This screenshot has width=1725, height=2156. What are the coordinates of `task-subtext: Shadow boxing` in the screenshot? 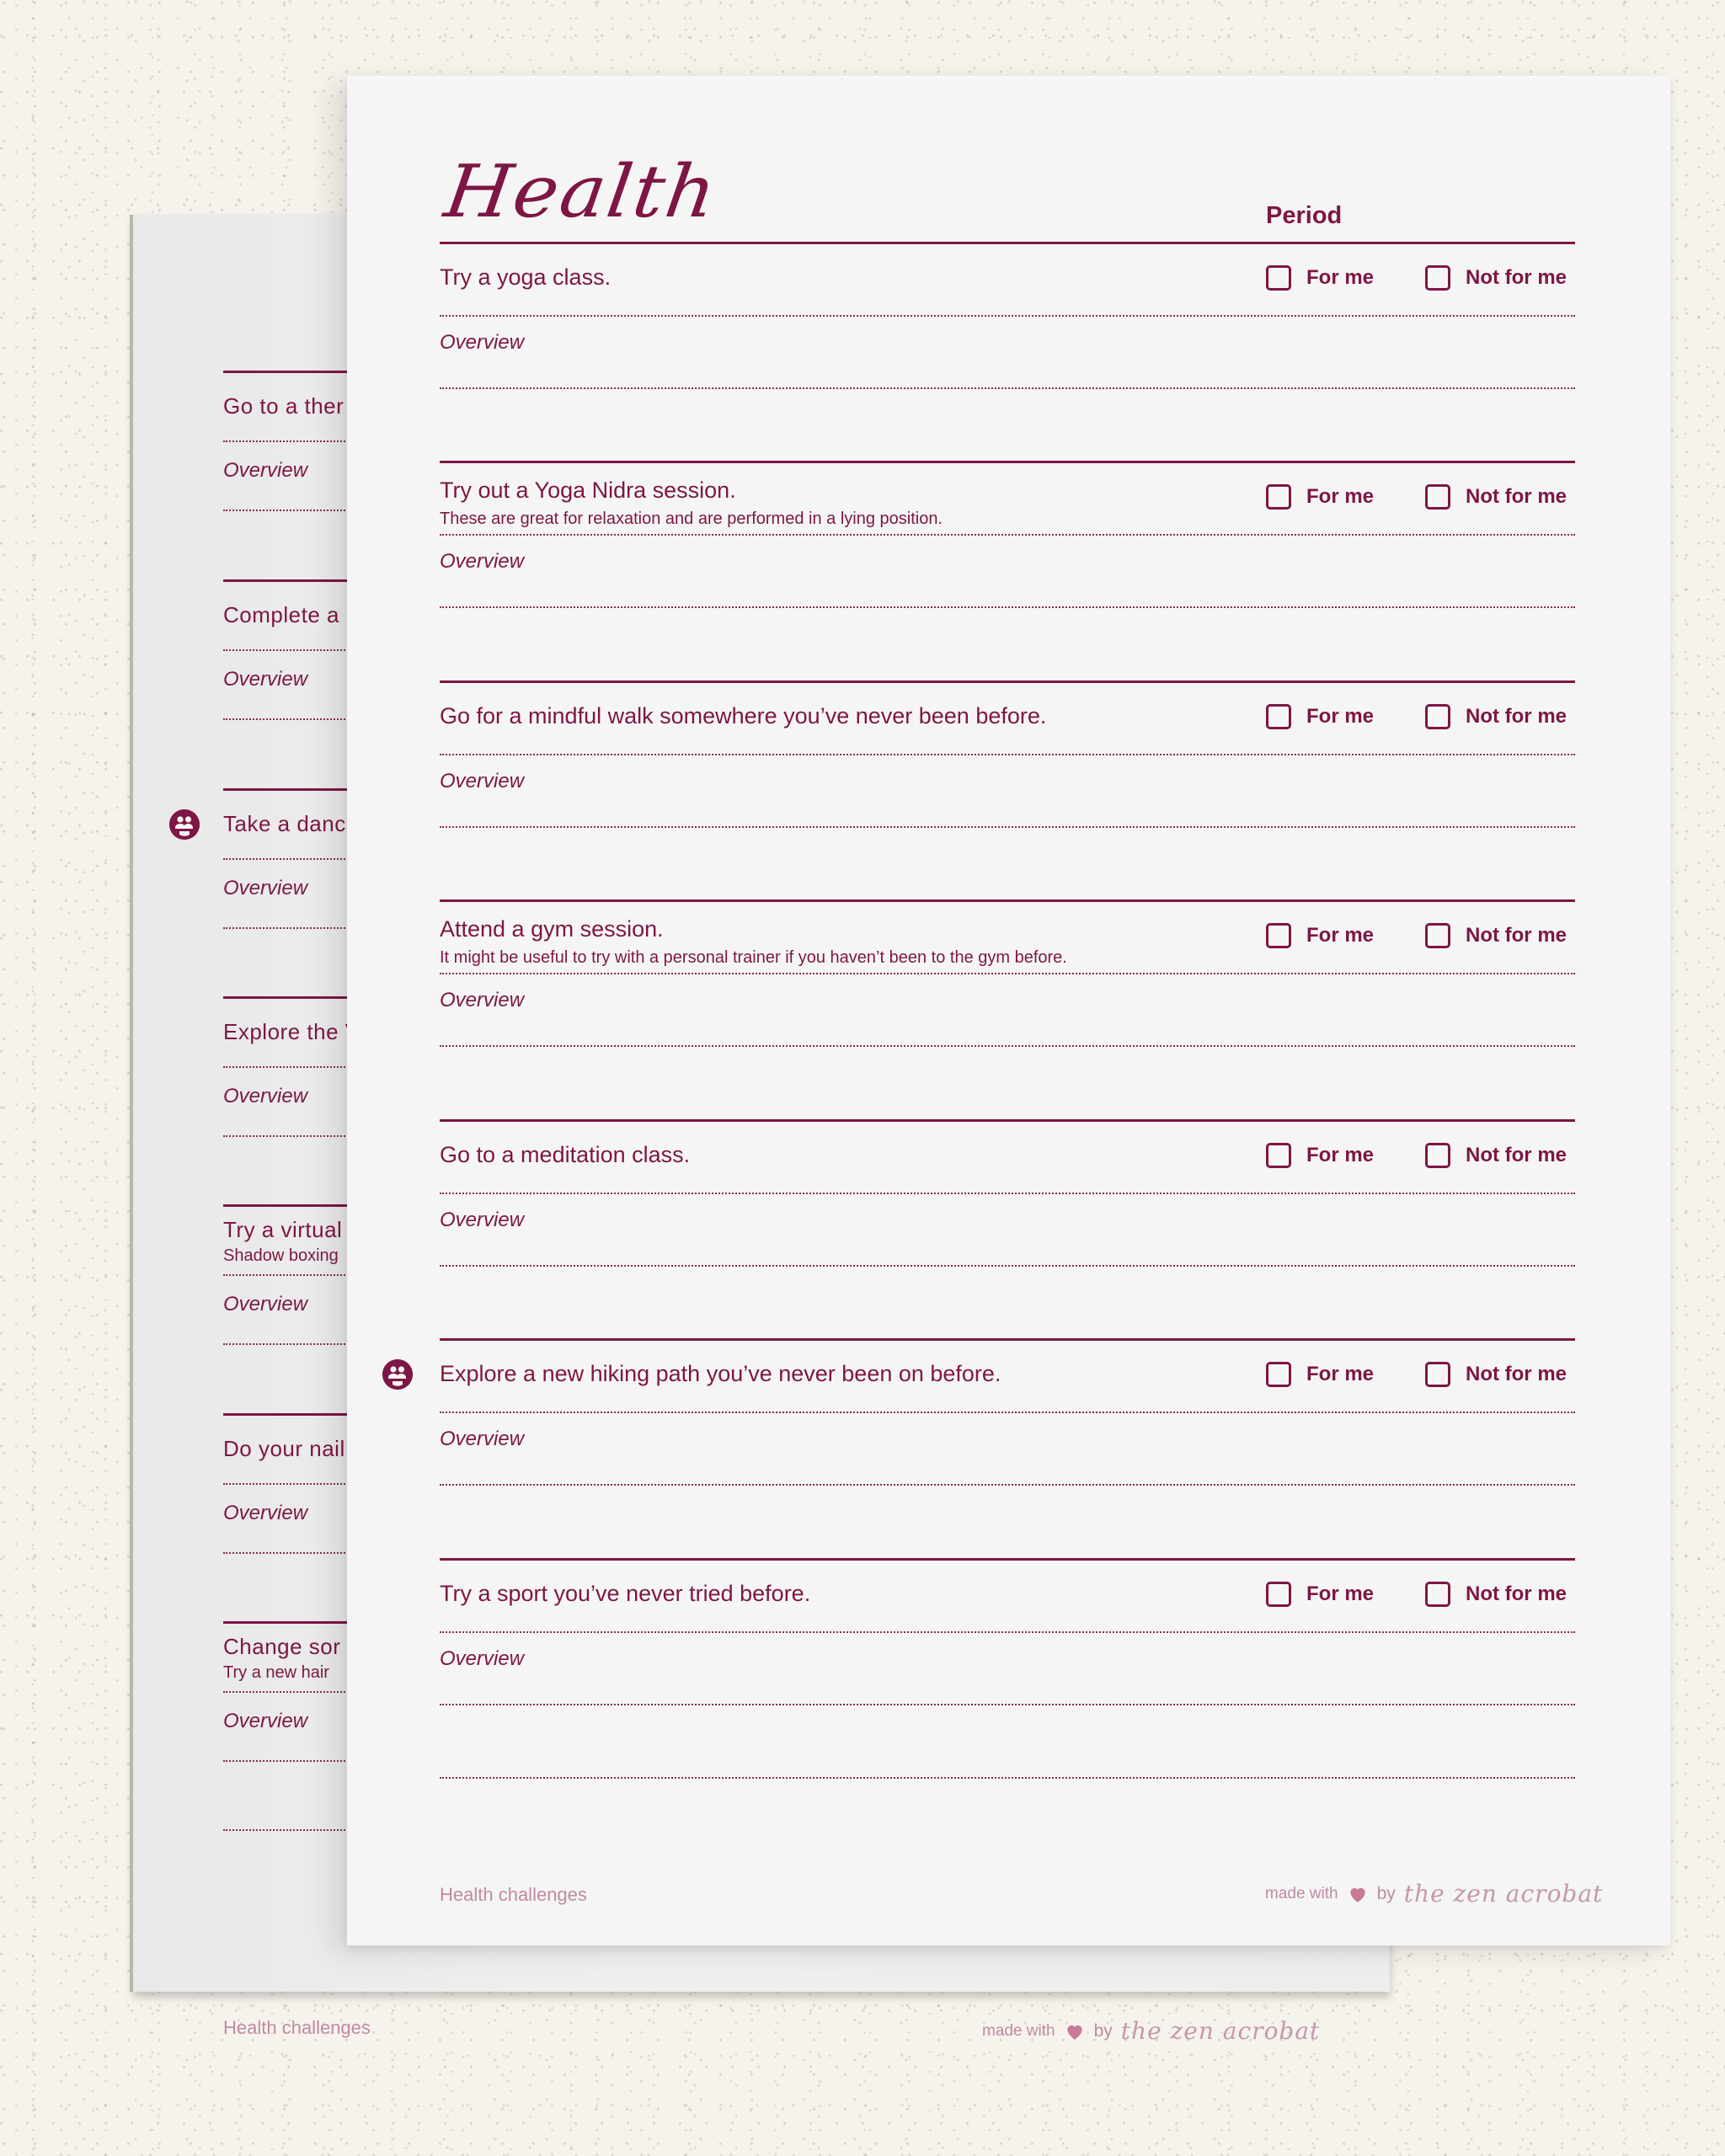 It's located at (281, 1255).